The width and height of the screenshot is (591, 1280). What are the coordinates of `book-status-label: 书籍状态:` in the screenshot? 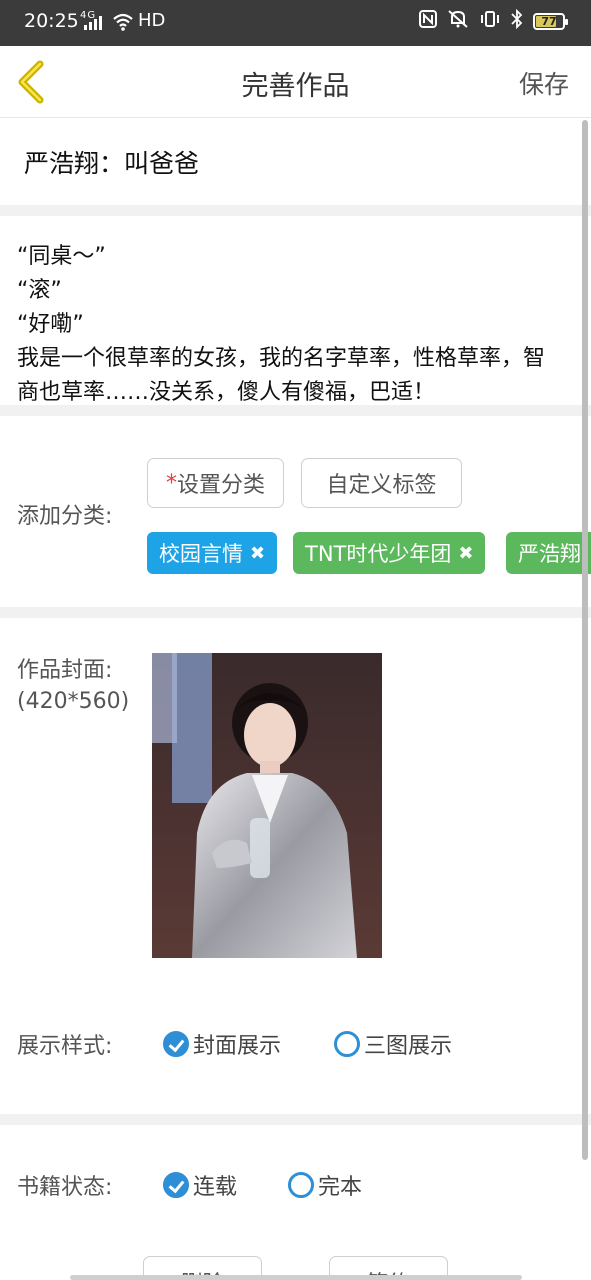 It's located at (65, 1187).